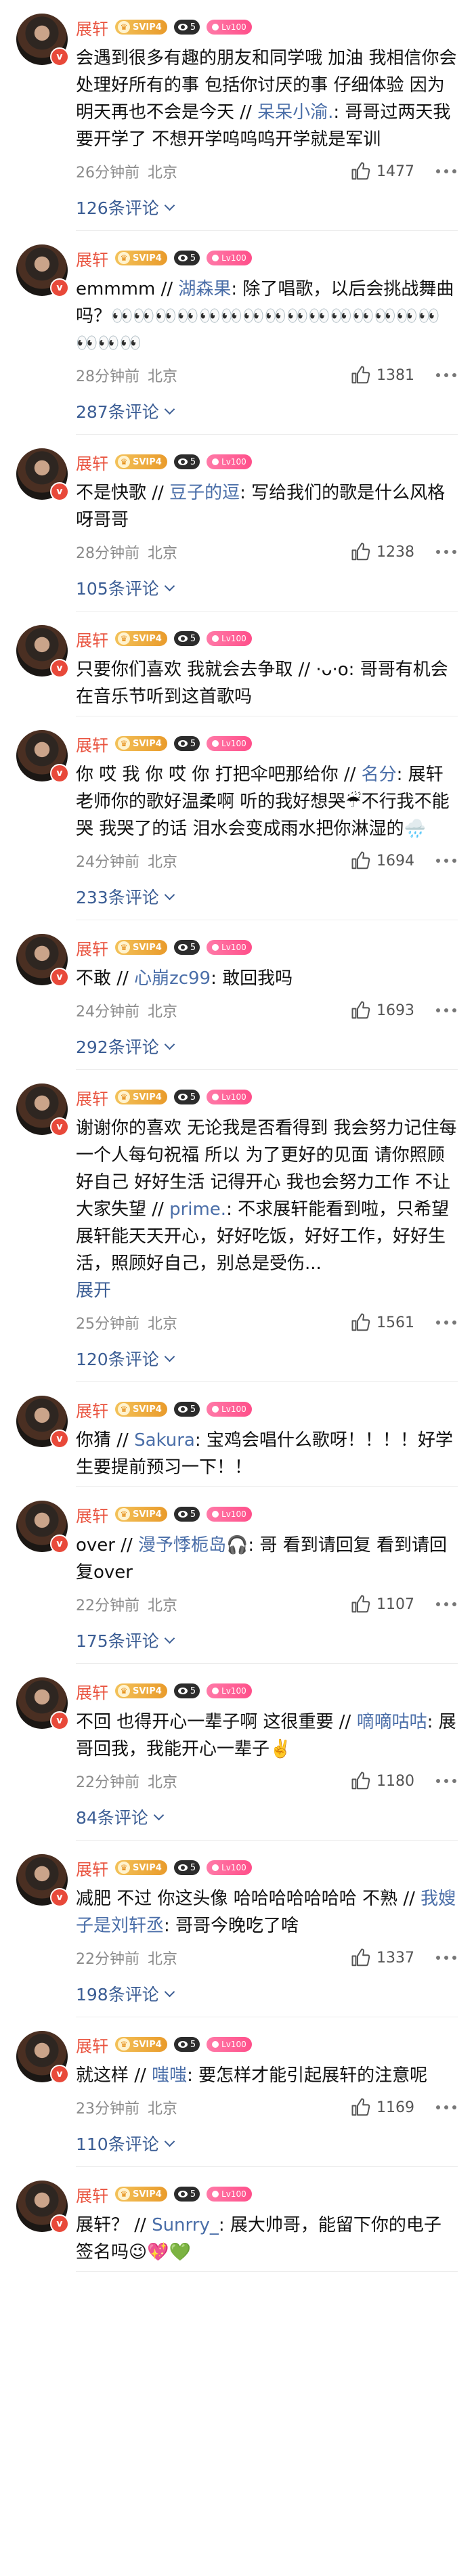  I want to click on like-button: 1381, so click(382, 375).